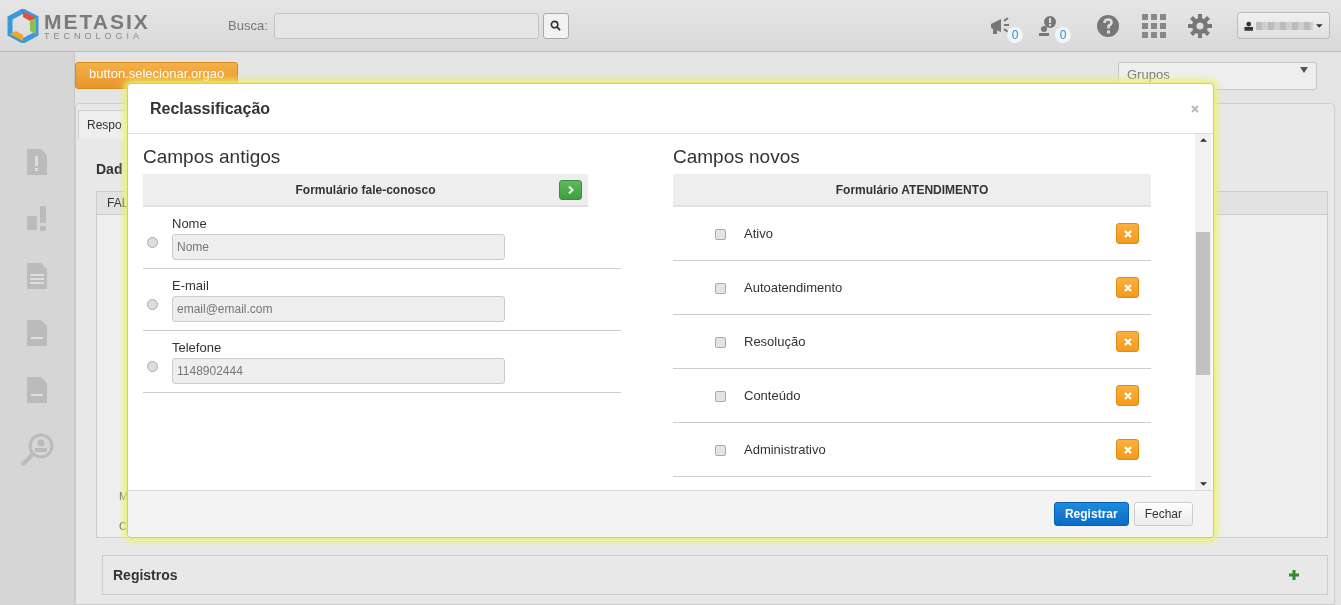 This screenshot has width=1341, height=605. I want to click on help-icon, so click(1108, 25).